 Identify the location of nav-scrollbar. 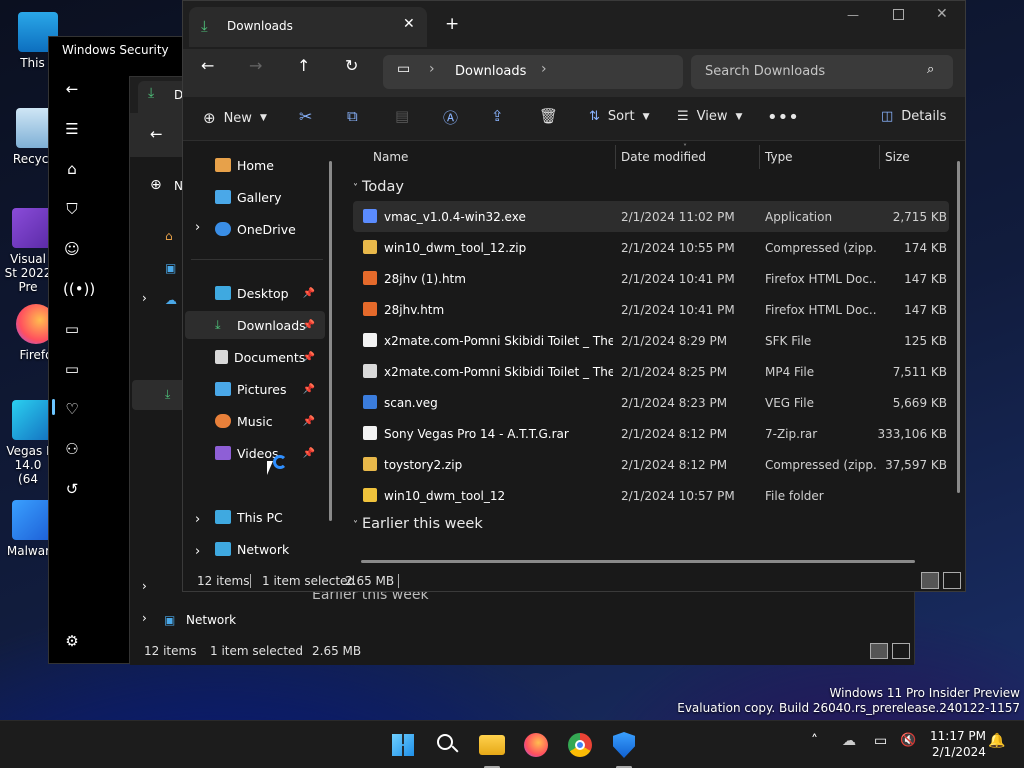
(330, 341).